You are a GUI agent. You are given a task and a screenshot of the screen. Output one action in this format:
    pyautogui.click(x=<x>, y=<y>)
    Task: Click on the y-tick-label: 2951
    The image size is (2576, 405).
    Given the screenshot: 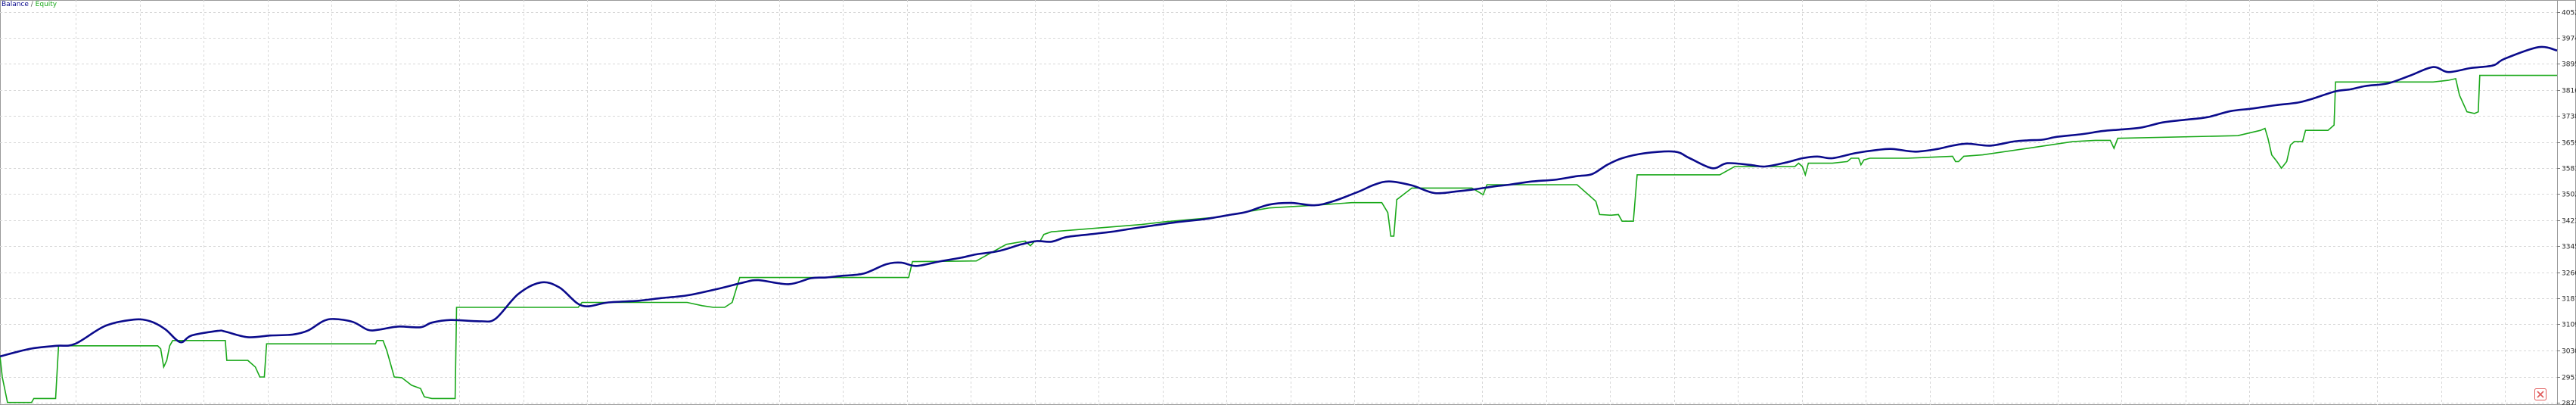 What is the action you would take?
    pyautogui.click(x=2569, y=378)
    